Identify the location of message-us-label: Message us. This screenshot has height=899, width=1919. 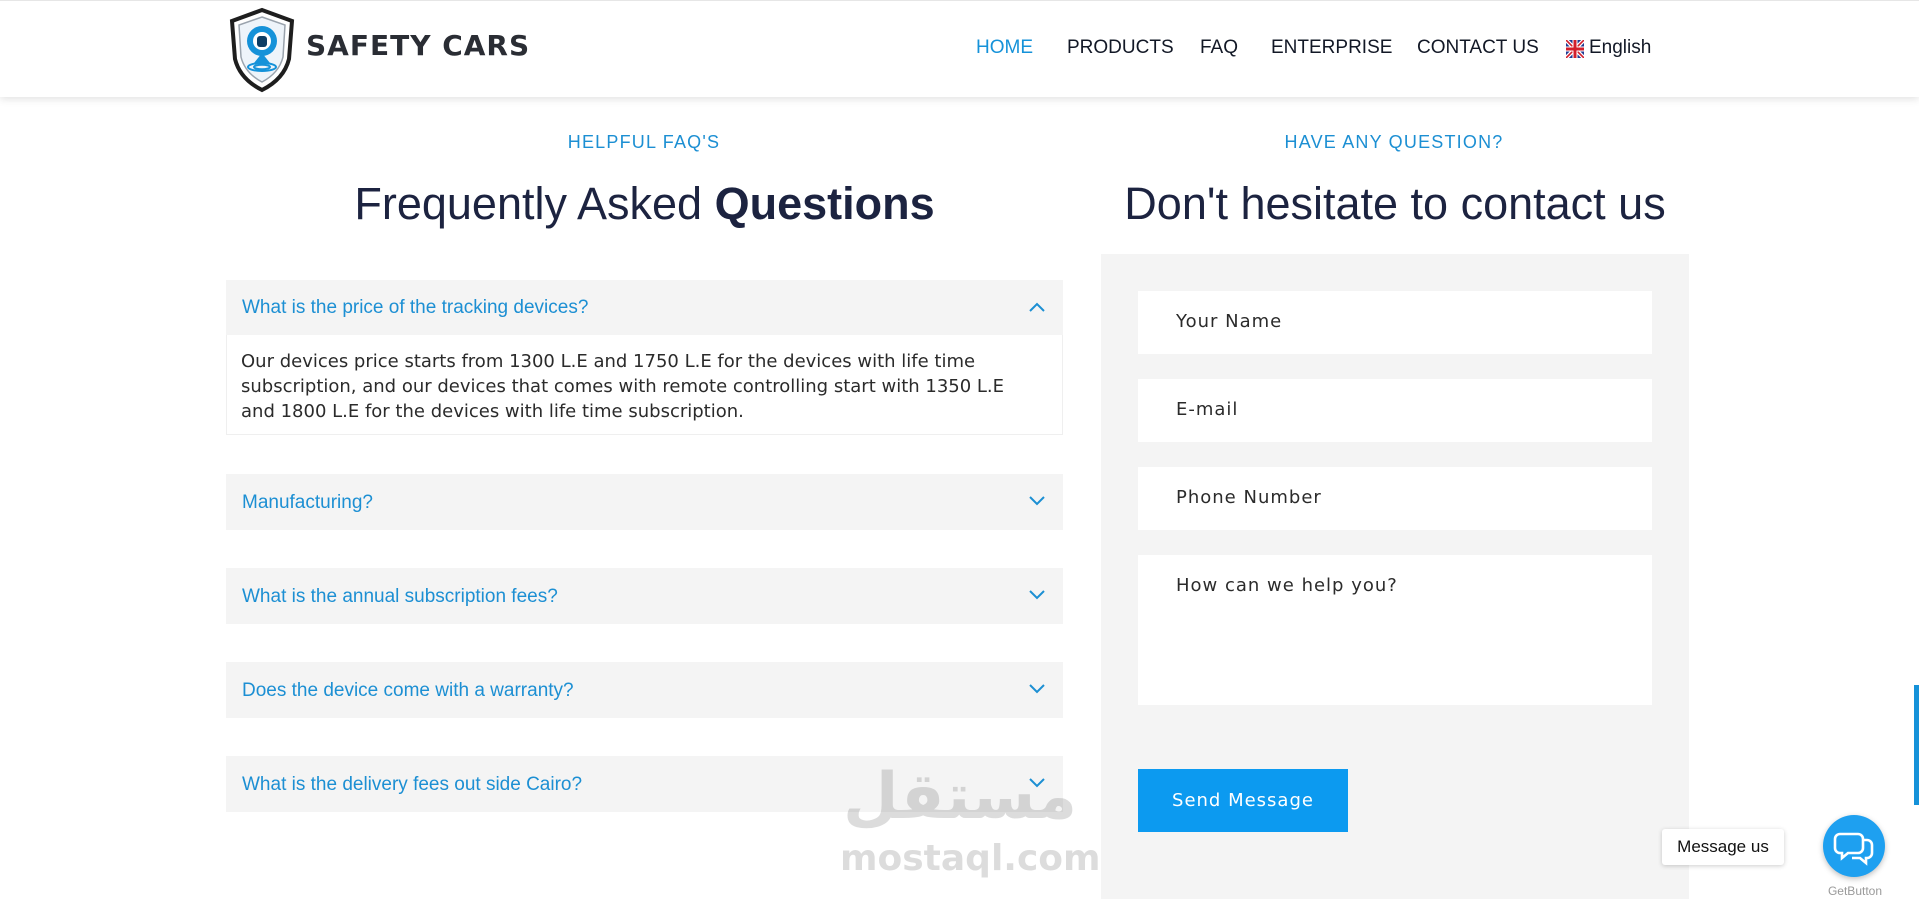
(1723, 847).